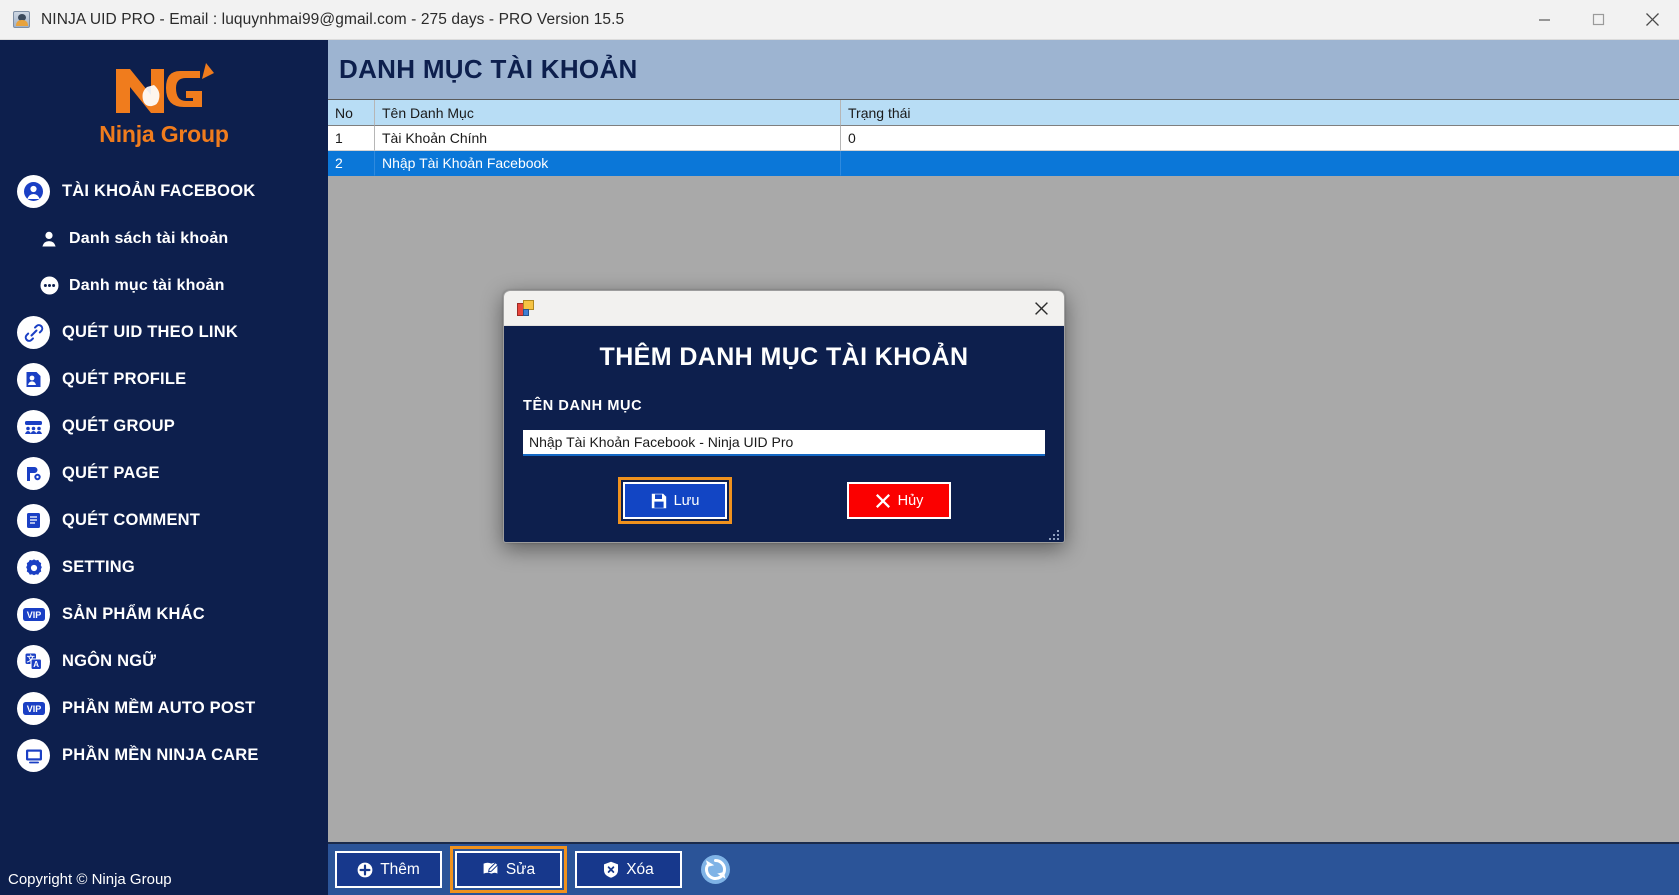 Image resolution: width=1679 pixels, height=895 pixels. I want to click on cancel-button: Hủy, so click(899, 500).